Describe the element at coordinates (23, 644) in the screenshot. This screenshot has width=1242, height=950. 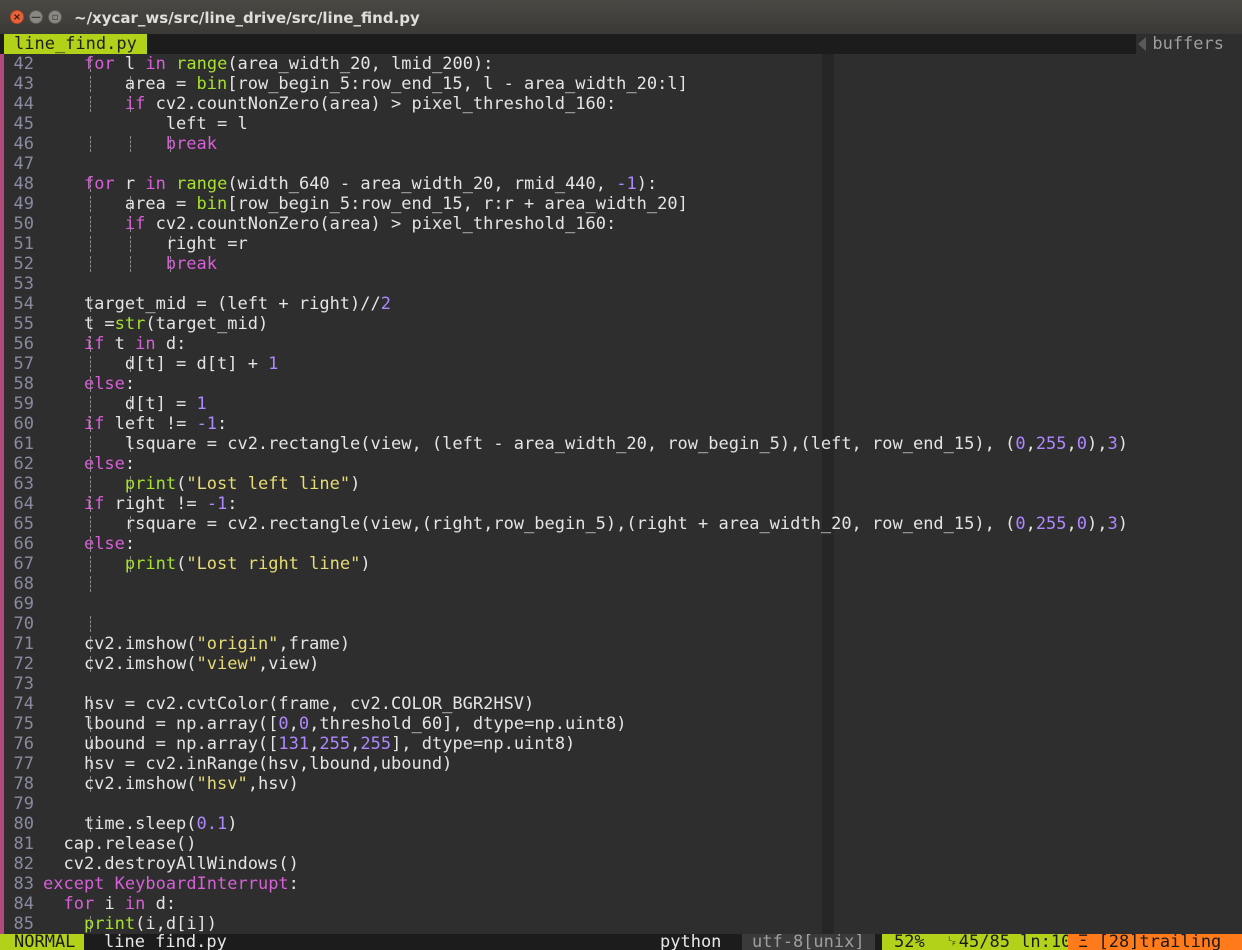
I see `line-number: 71` at that location.